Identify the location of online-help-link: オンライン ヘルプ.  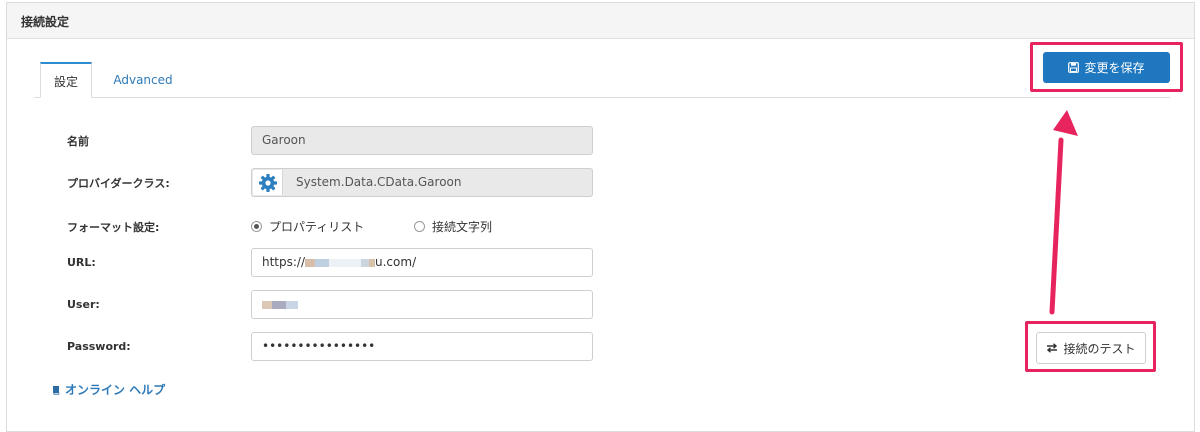
(108, 389).